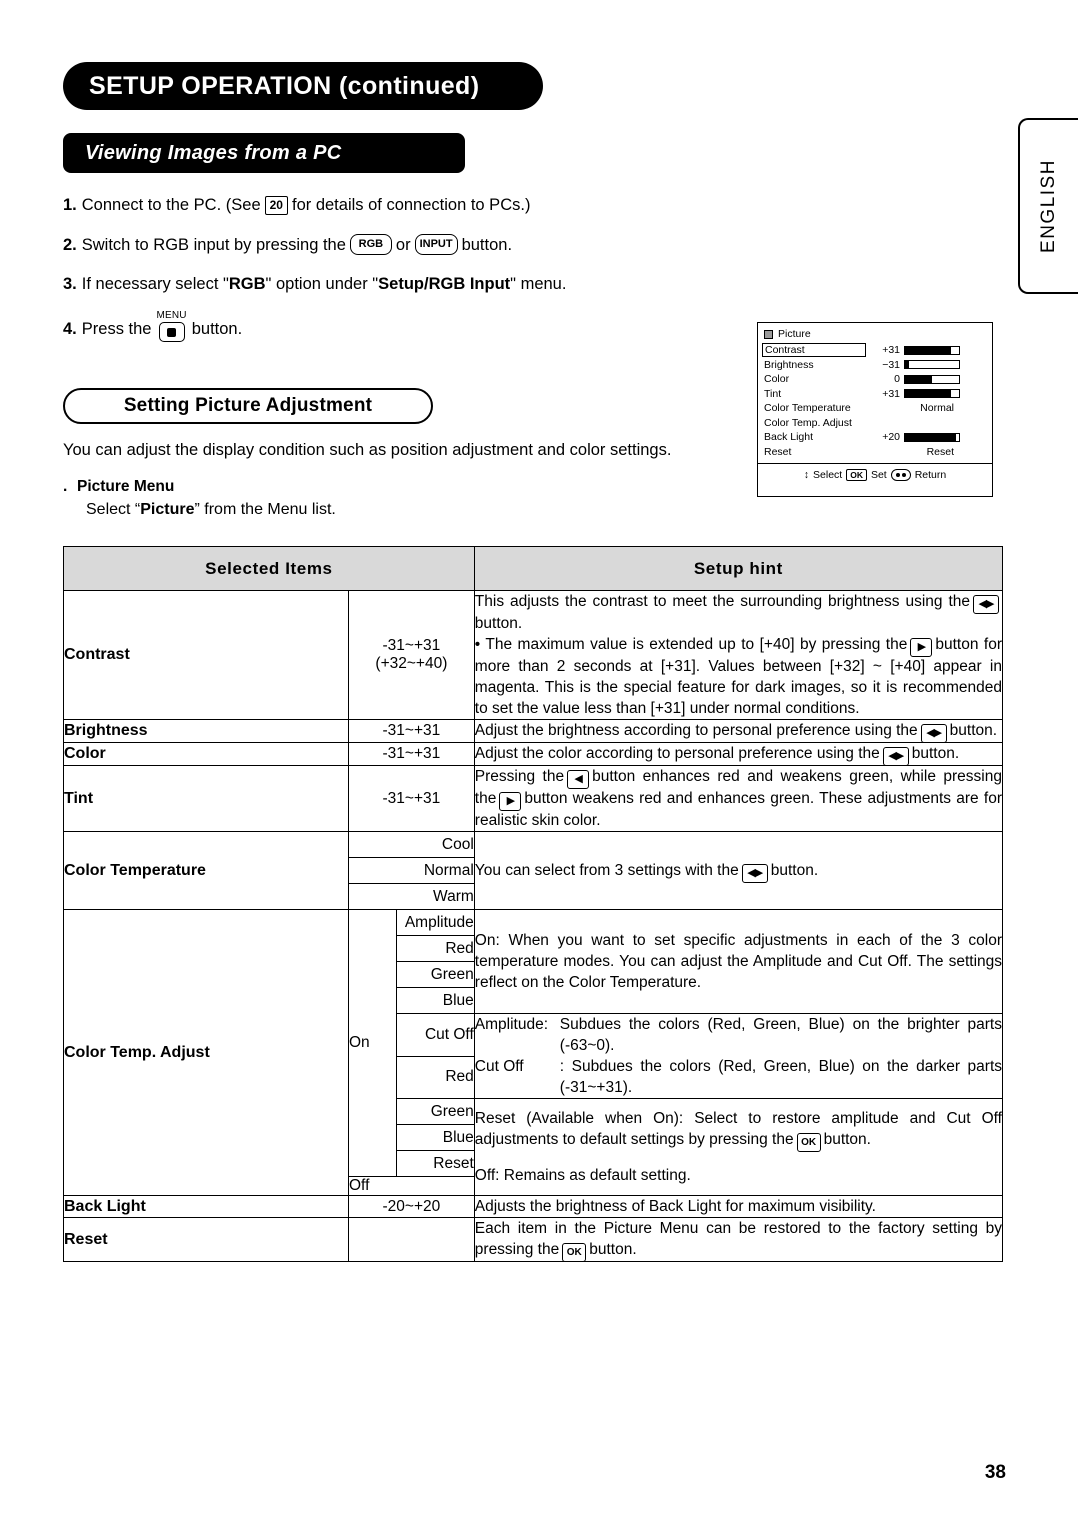 Image resolution: width=1080 pixels, height=1527 pixels. I want to click on subsection-title: Setting Picture Adjustment, so click(248, 406).